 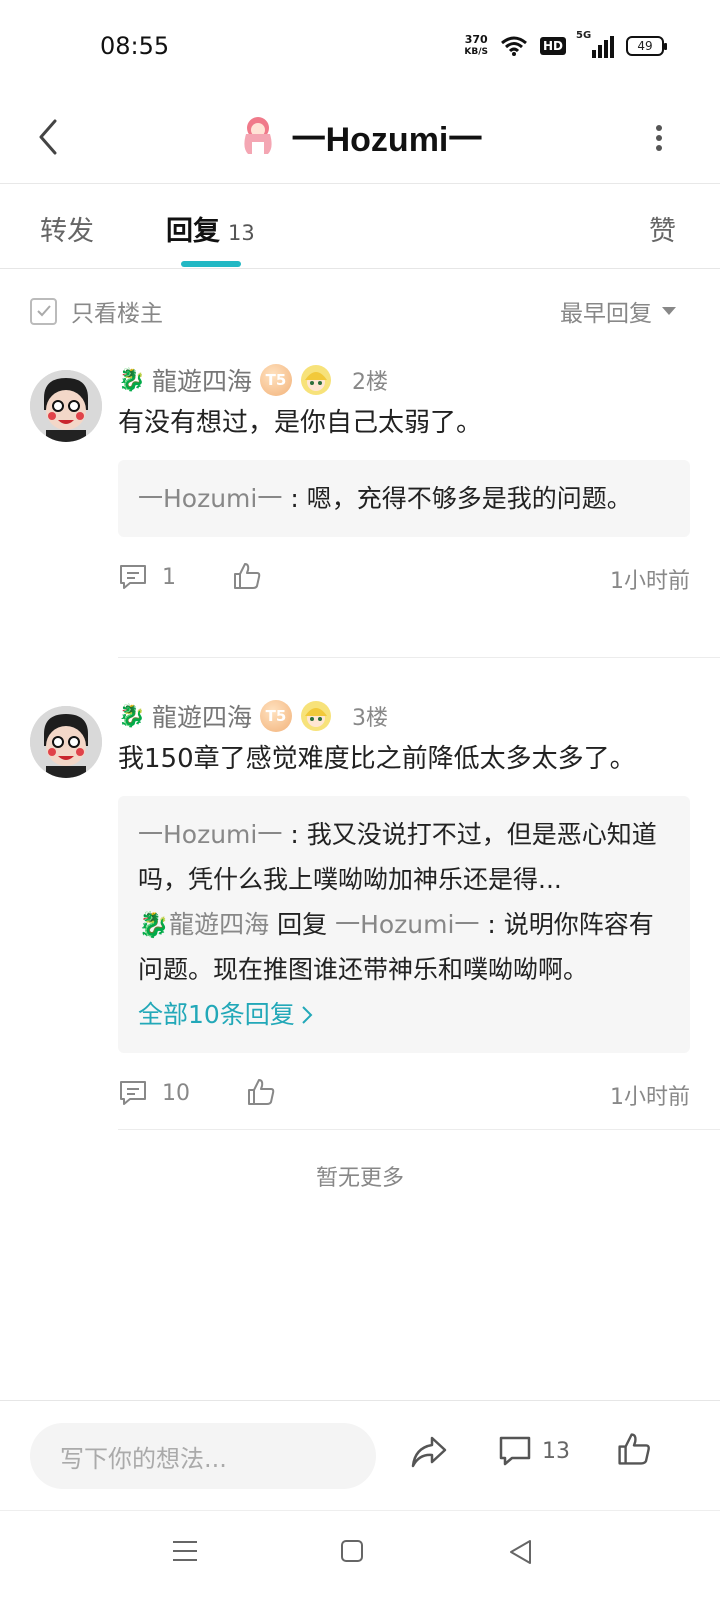 What do you see at coordinates (241, 233) in the screenshot?
I see `reply-count: 13` at bounding box center [241, 233].